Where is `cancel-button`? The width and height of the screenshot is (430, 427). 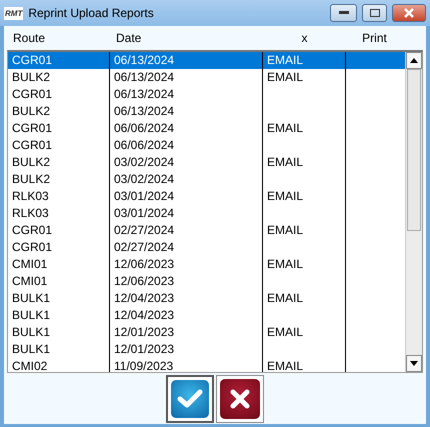 cancel-button is located at coordinates (240, 398).